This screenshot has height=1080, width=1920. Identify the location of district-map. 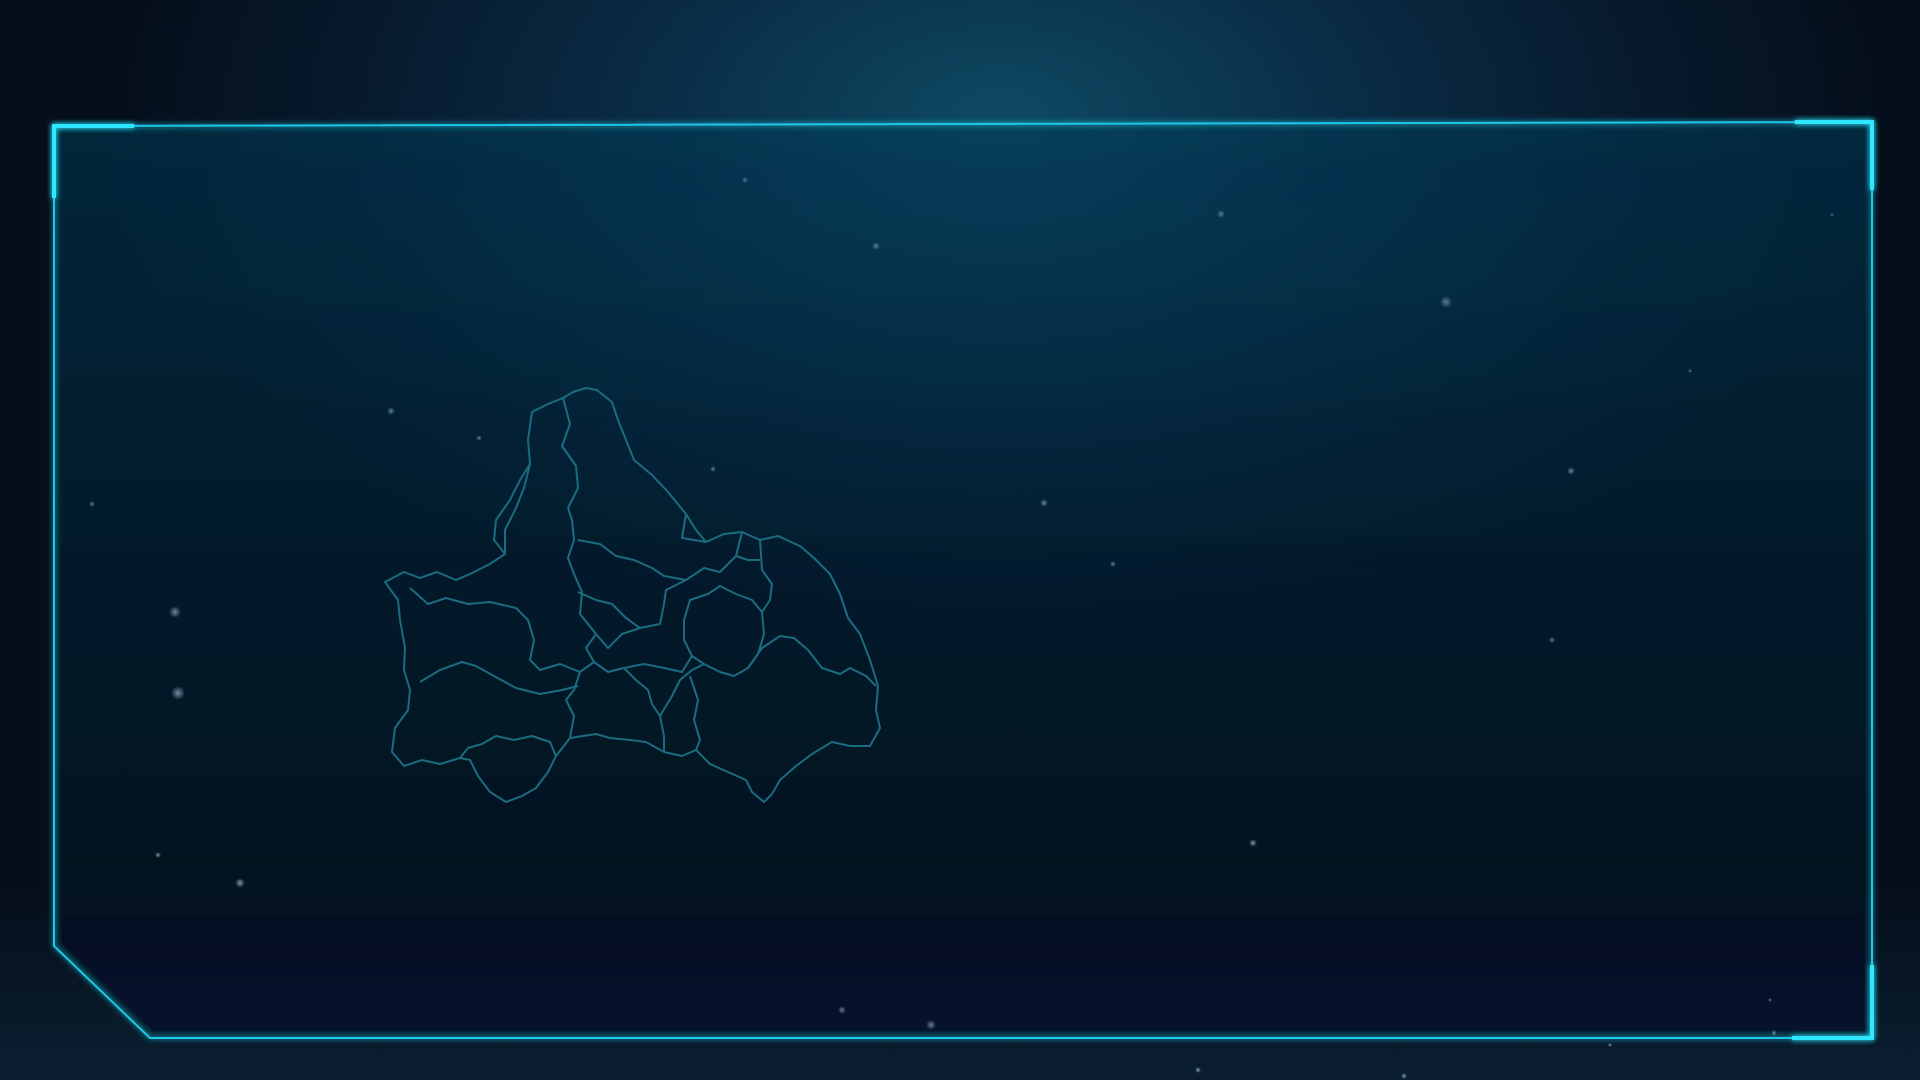
(632, 595).